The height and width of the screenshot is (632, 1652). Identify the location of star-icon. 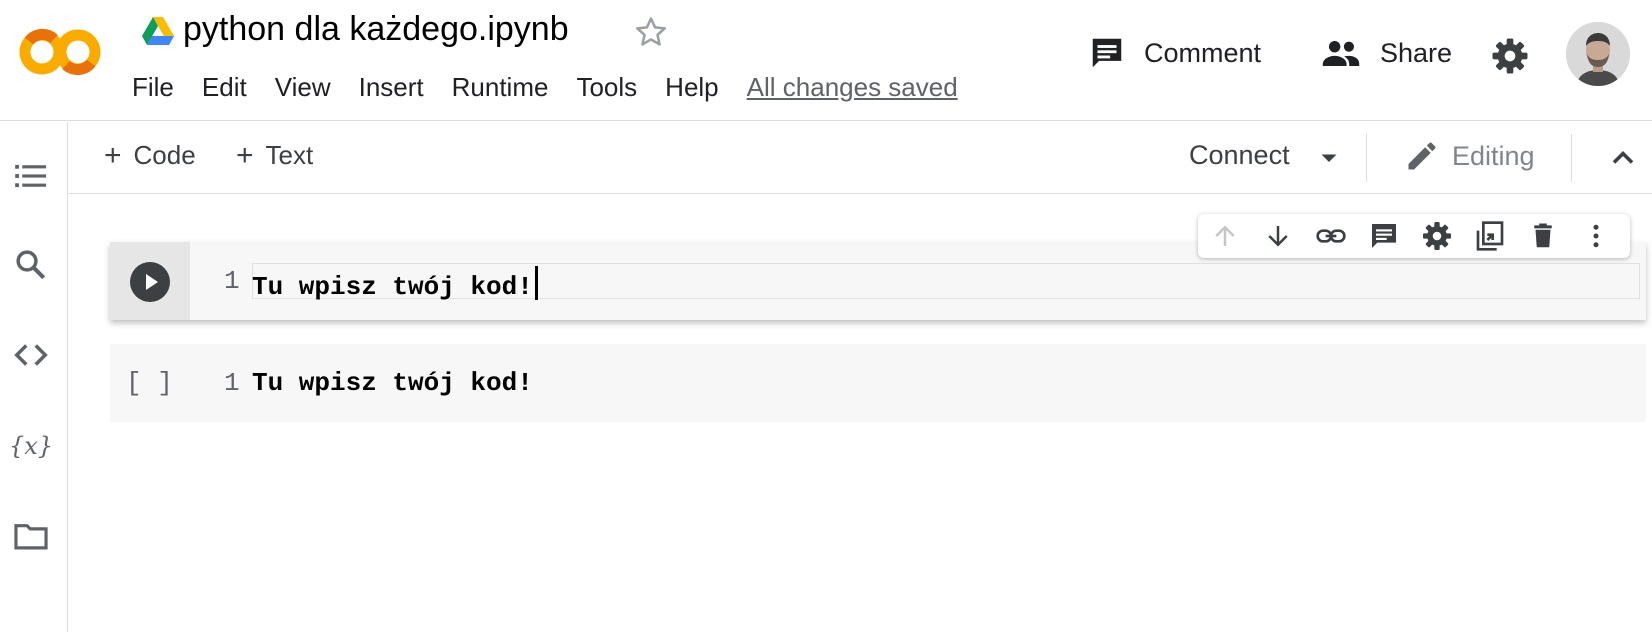
(651, 32).